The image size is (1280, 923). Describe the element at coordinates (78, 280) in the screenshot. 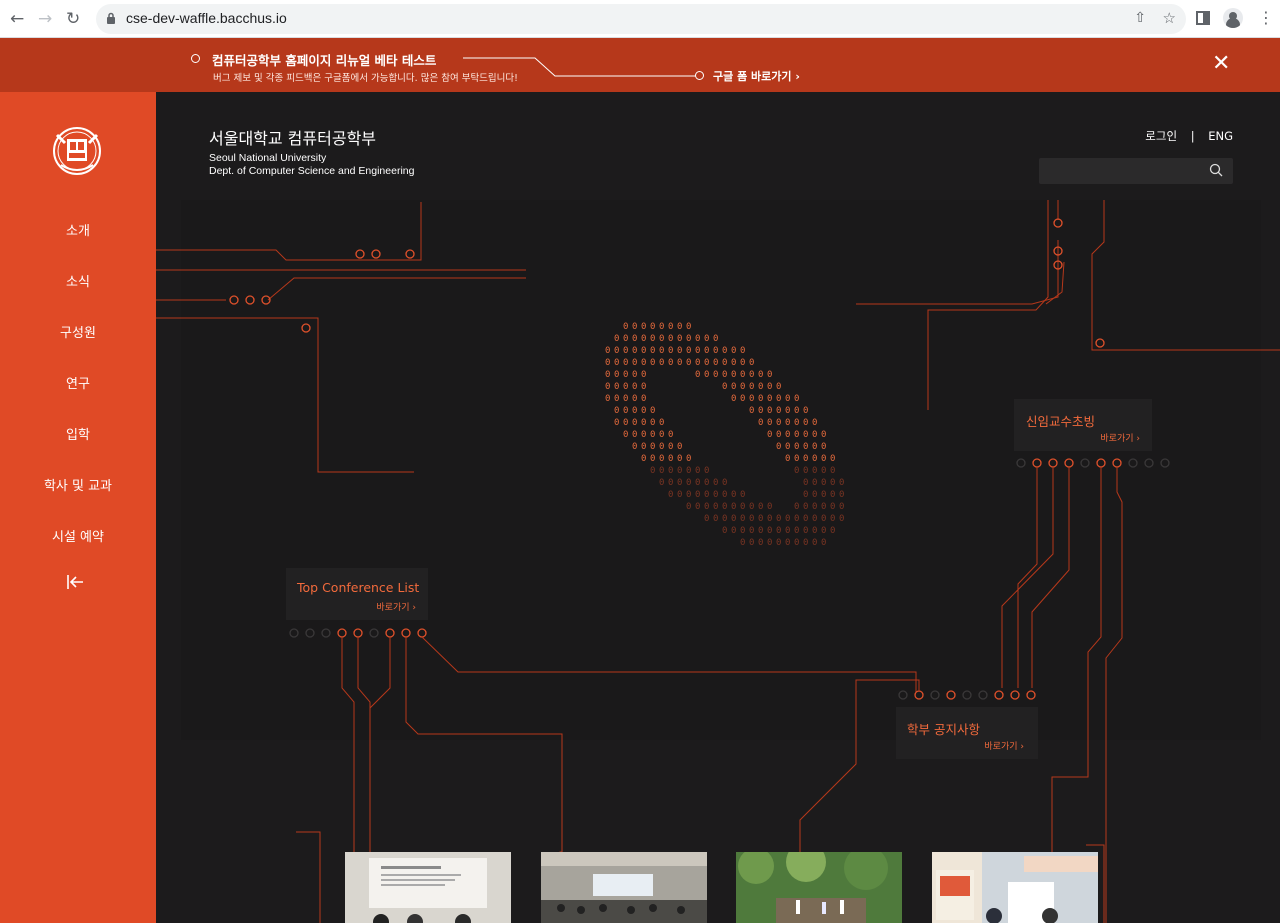

I see `sidebar-item-news: 소식` at that location.